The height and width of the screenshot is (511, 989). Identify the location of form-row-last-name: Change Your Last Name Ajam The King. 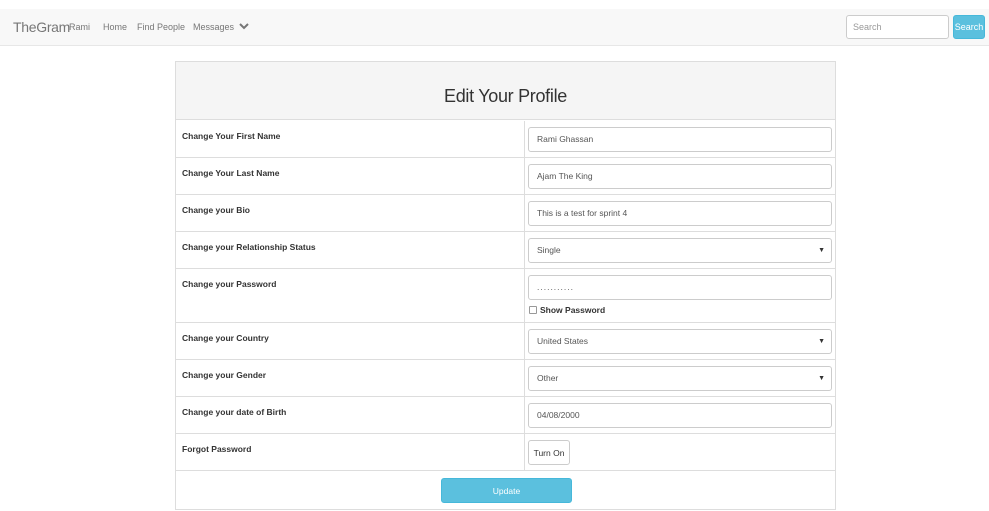
(505, 176).